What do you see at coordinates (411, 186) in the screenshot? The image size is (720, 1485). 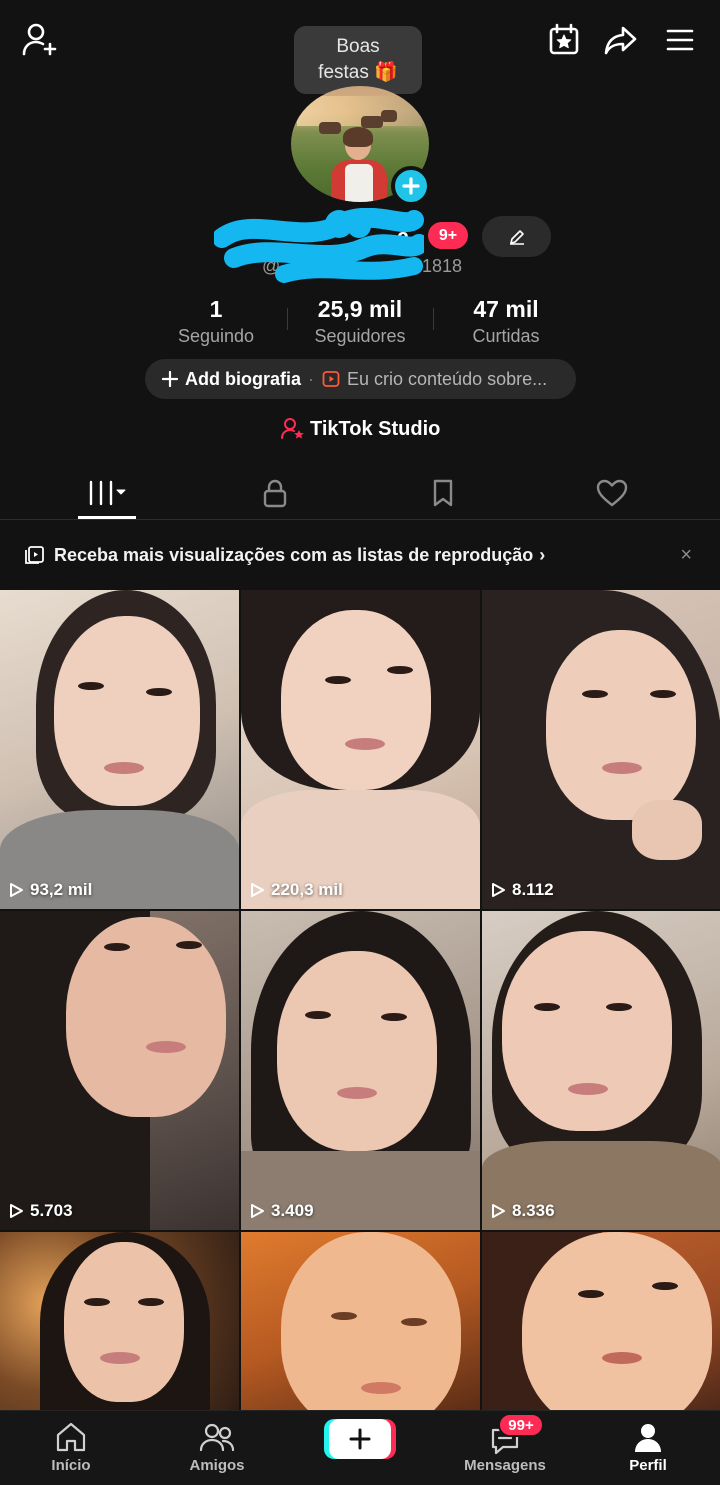 I see `add-story-button` at bounding box center [411, 186].